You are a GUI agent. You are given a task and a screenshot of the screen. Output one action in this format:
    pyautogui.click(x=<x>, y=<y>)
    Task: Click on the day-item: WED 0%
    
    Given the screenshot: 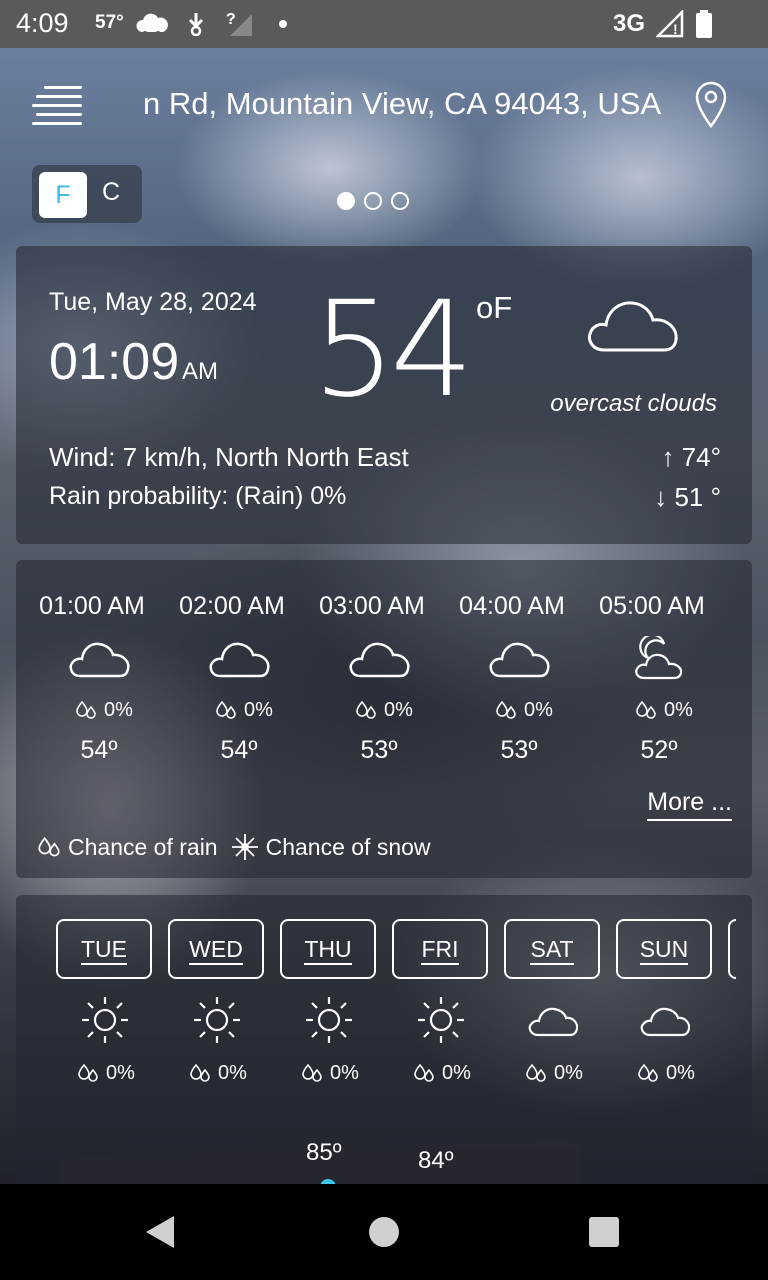 What is the action you would take?
    pyautogui.click(x=216, y=1029)
    